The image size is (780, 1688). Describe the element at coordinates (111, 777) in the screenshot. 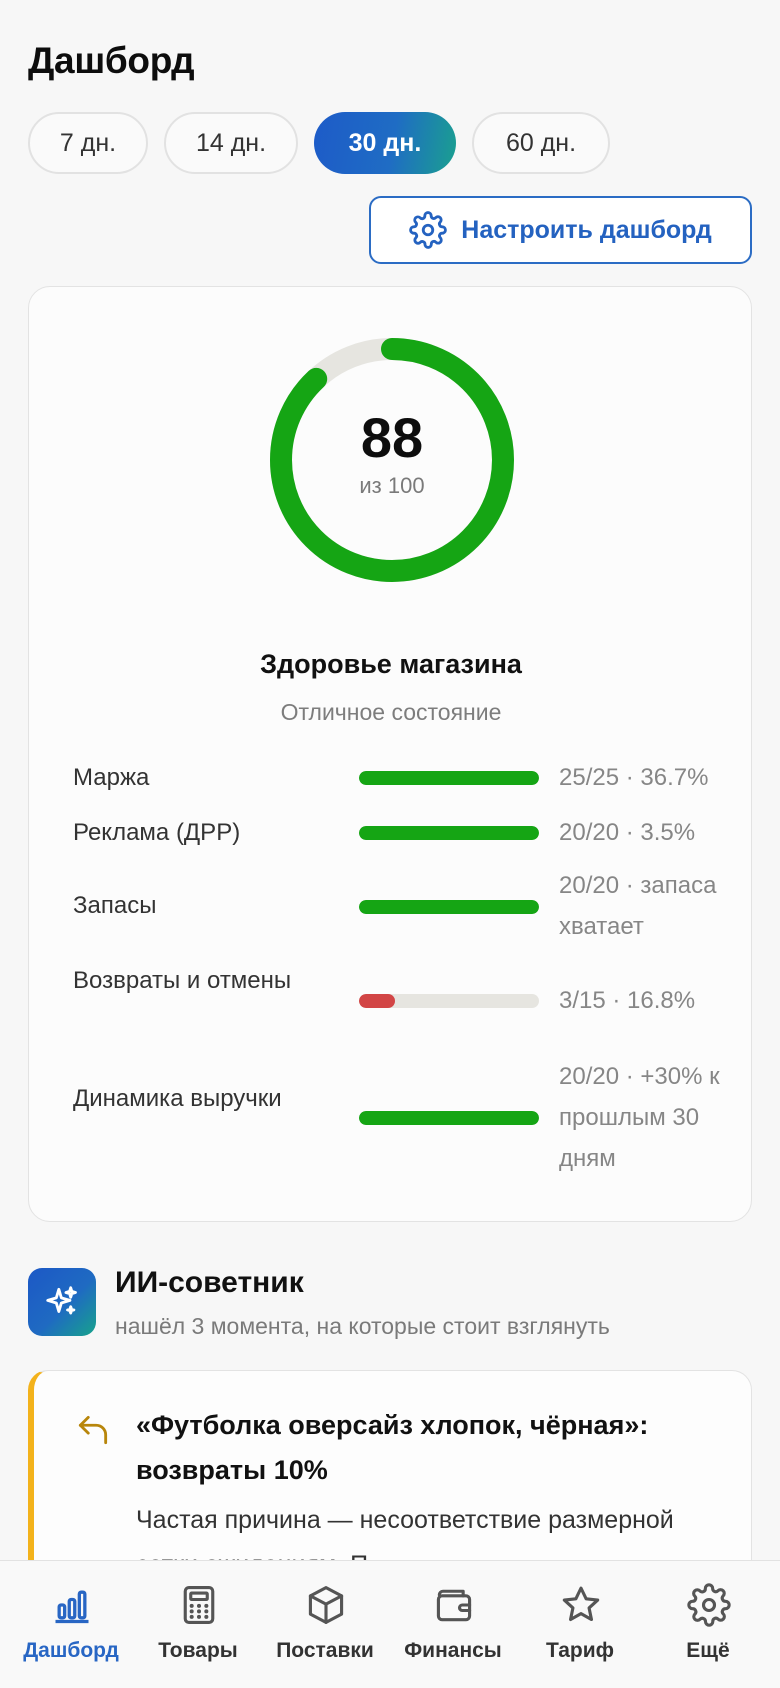

I see `metric-label: Маржа` at that location.